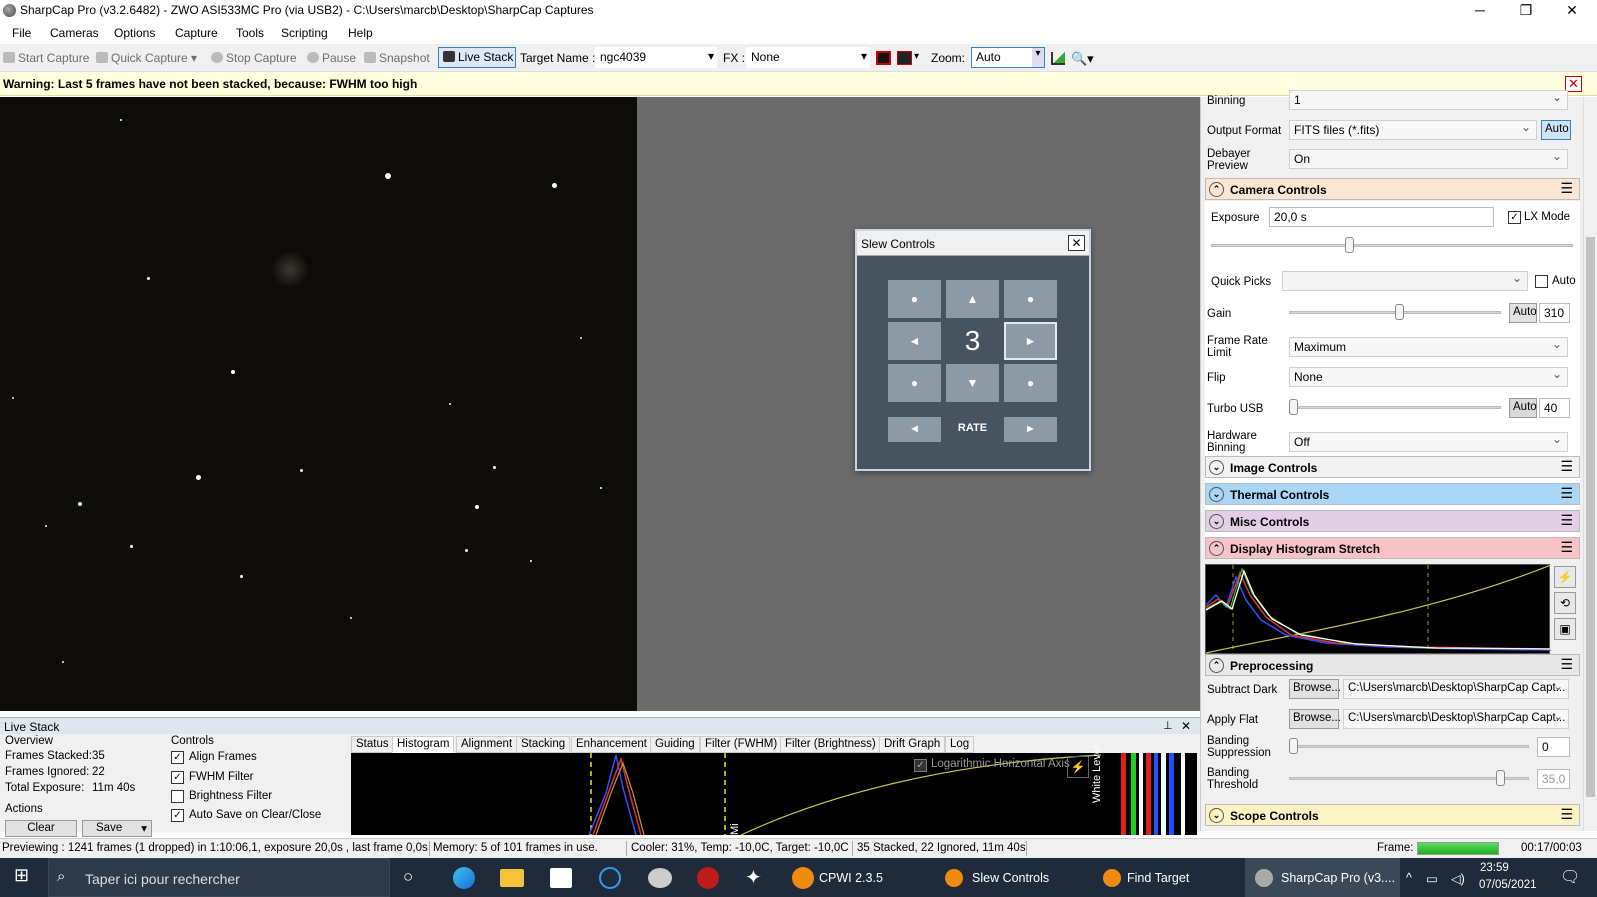 This screenshot has width=1597, height=897. What do you see at coordinates (1399, 312) in the screenshot?
I see `gain-slider-thumb` at bounding box center [1399, 312].